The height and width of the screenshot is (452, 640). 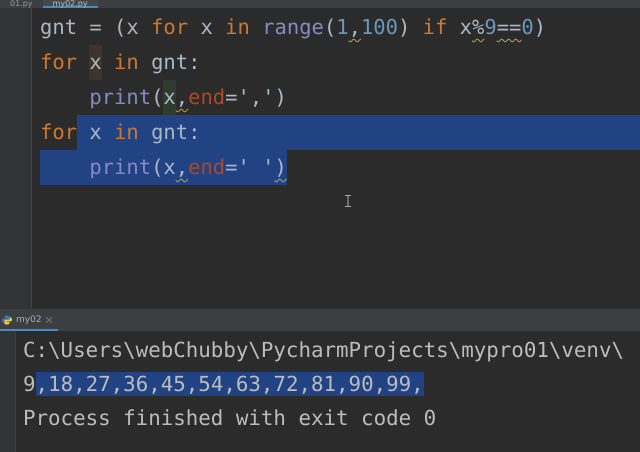 What do you see at coordinates (527, 27) in the screenshot?
I see `code-token: 0` at bounding box center [527, 27].